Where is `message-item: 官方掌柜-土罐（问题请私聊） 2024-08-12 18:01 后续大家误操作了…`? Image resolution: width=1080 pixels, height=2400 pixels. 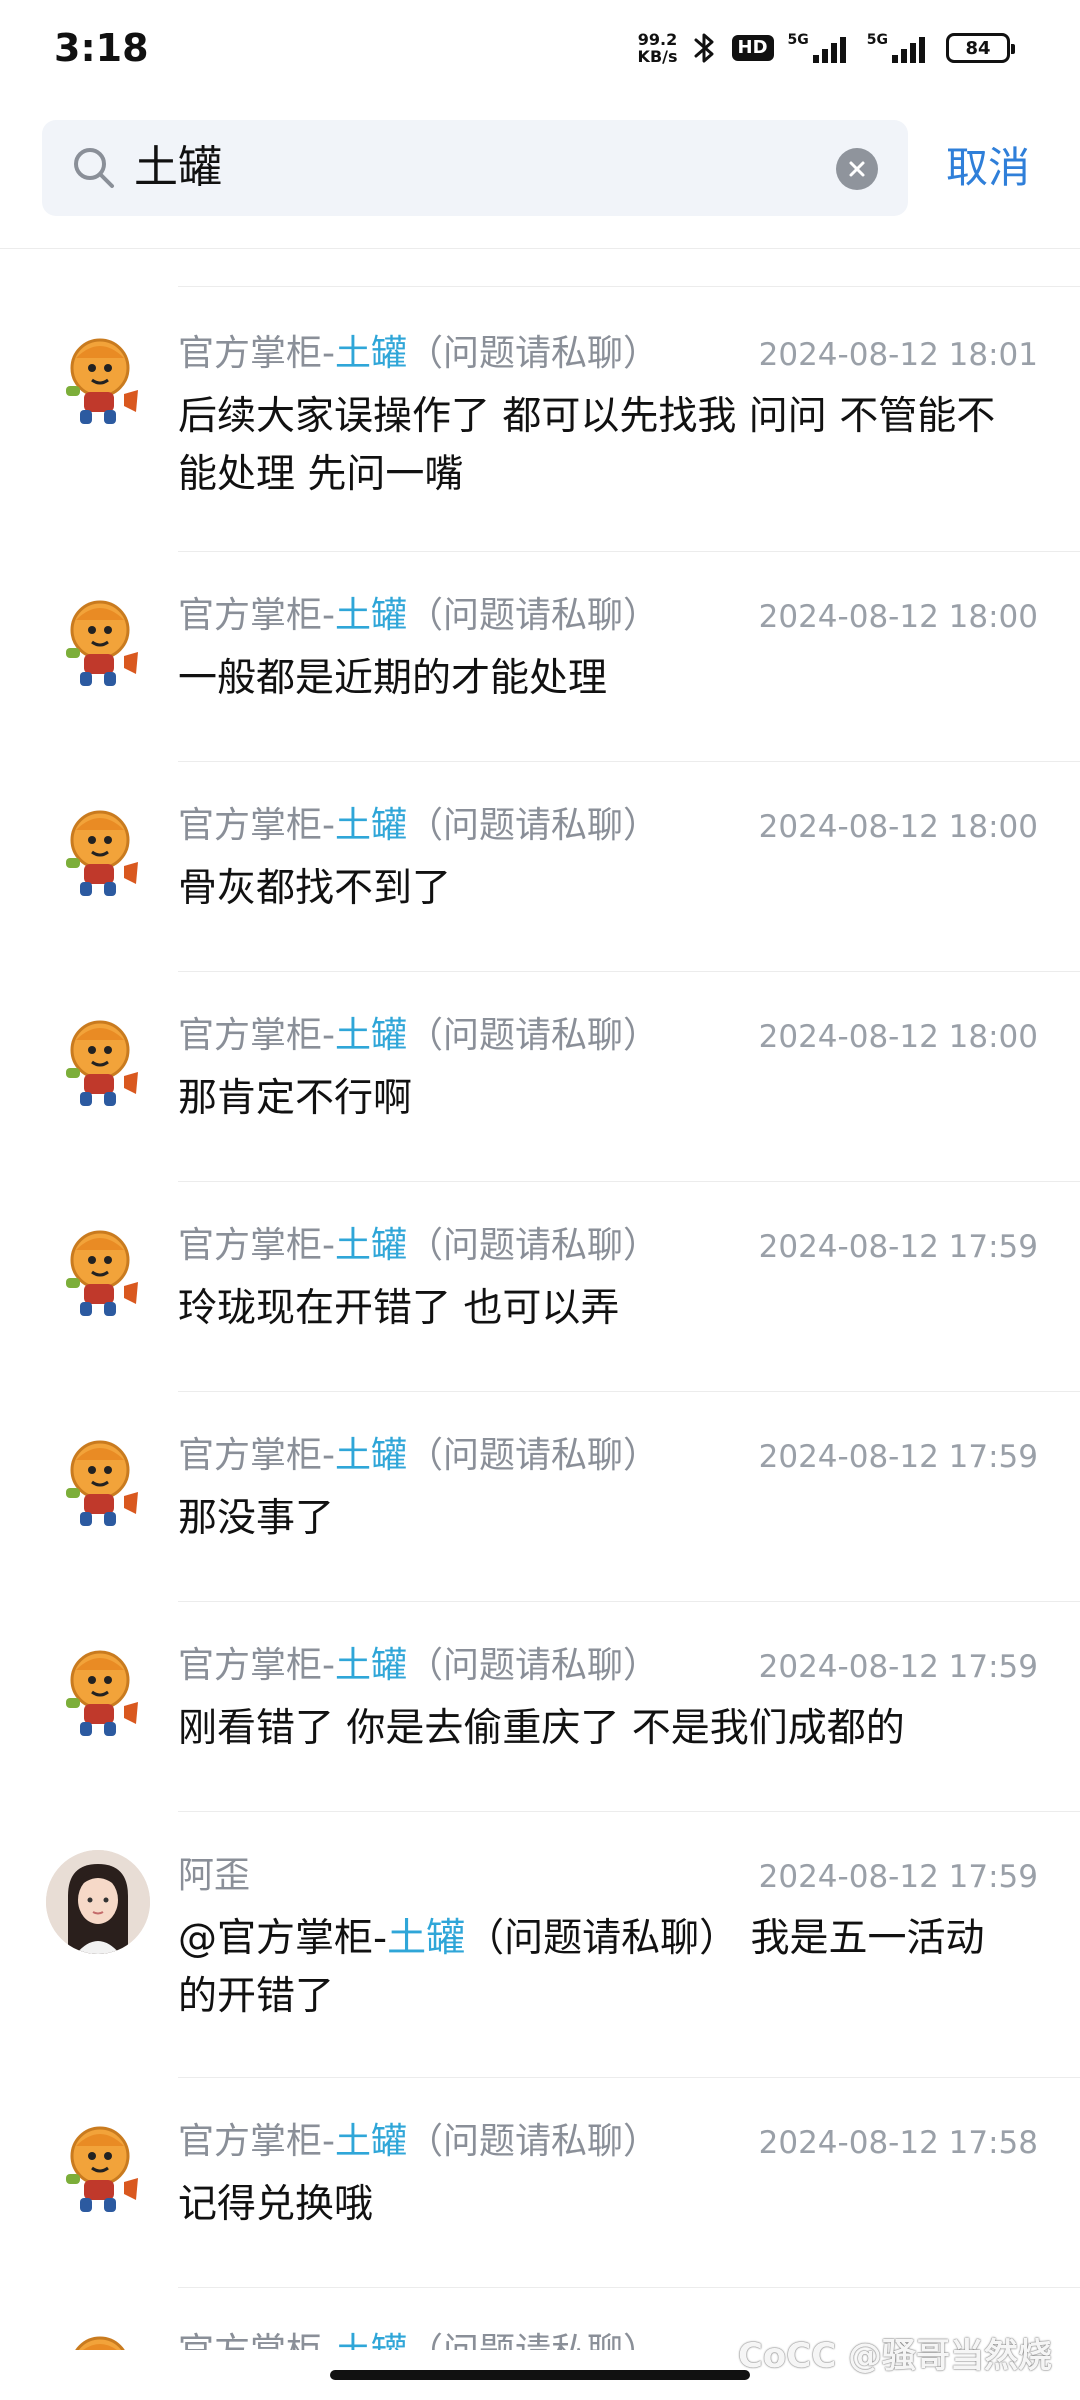
message-item: 官方掌柜-土罐（问题请私聊） 2024-08-12 18:01 后续大家误操作了… is located at coordinates (540, 421).